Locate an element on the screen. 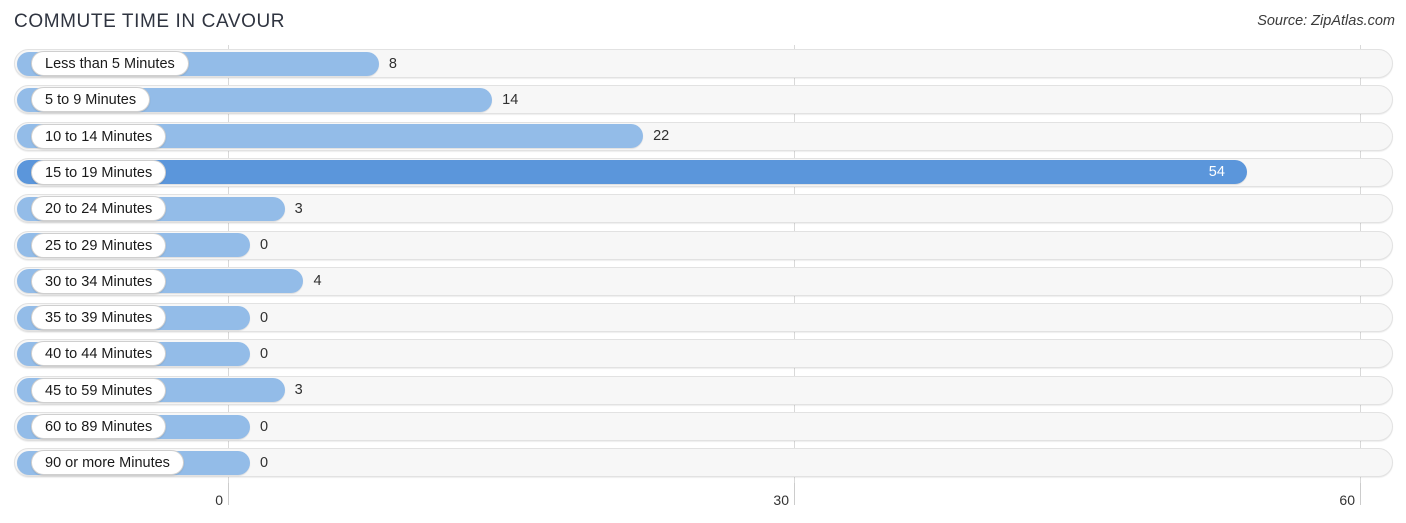 This screenshot has width=1406, height=523. table-row: 25 to 29 Minutes 0 is located at coordinates (703, 246).